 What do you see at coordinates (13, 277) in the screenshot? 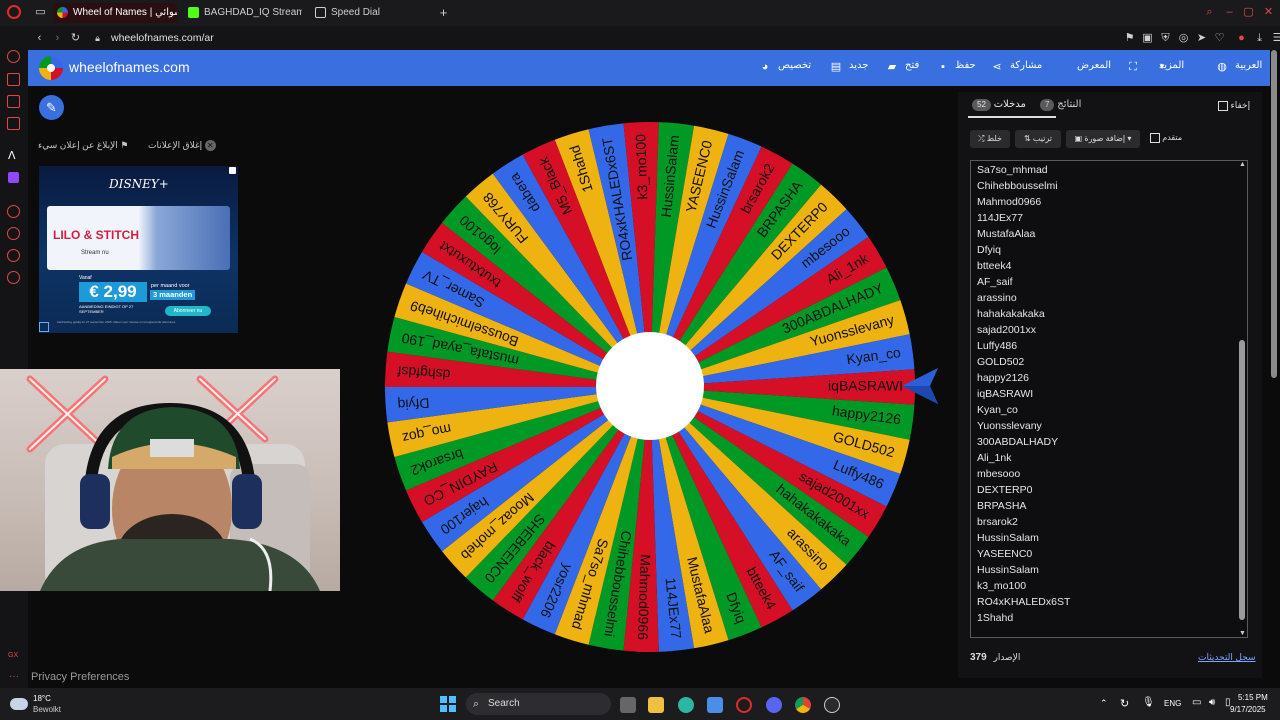
I see `settings-icon` at bounding box center [13, 277].